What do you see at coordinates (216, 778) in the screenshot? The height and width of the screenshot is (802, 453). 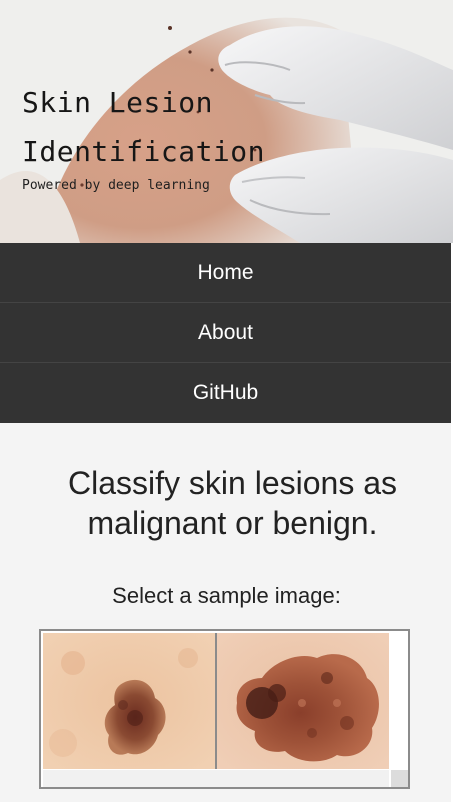 I see `gallery-horizontal-scrollbar` at bounding box center [216, 778].